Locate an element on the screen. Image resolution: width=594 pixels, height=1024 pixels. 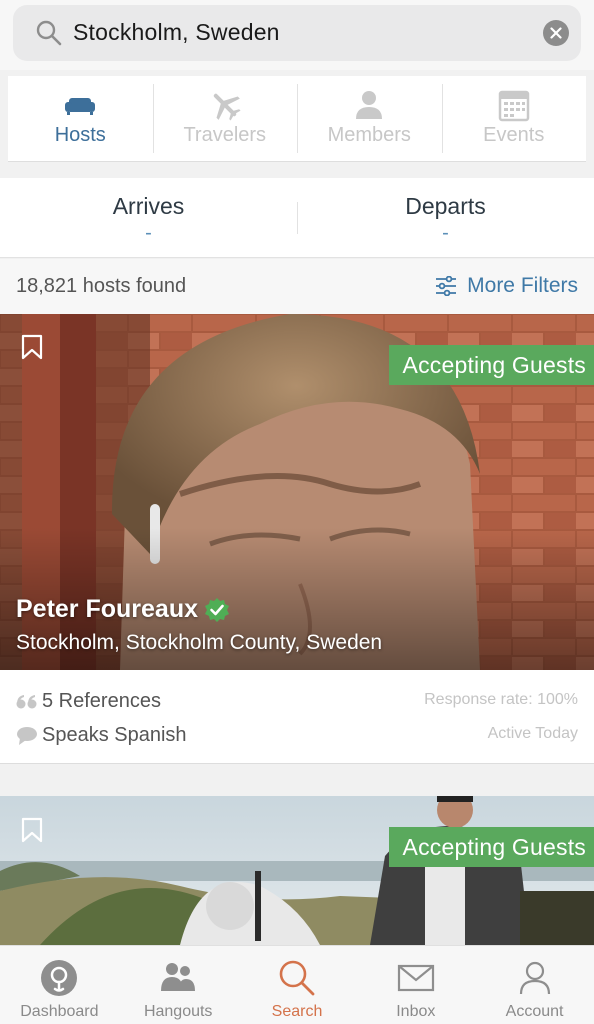
tab-members: Members is located at coordinates (369, 118).